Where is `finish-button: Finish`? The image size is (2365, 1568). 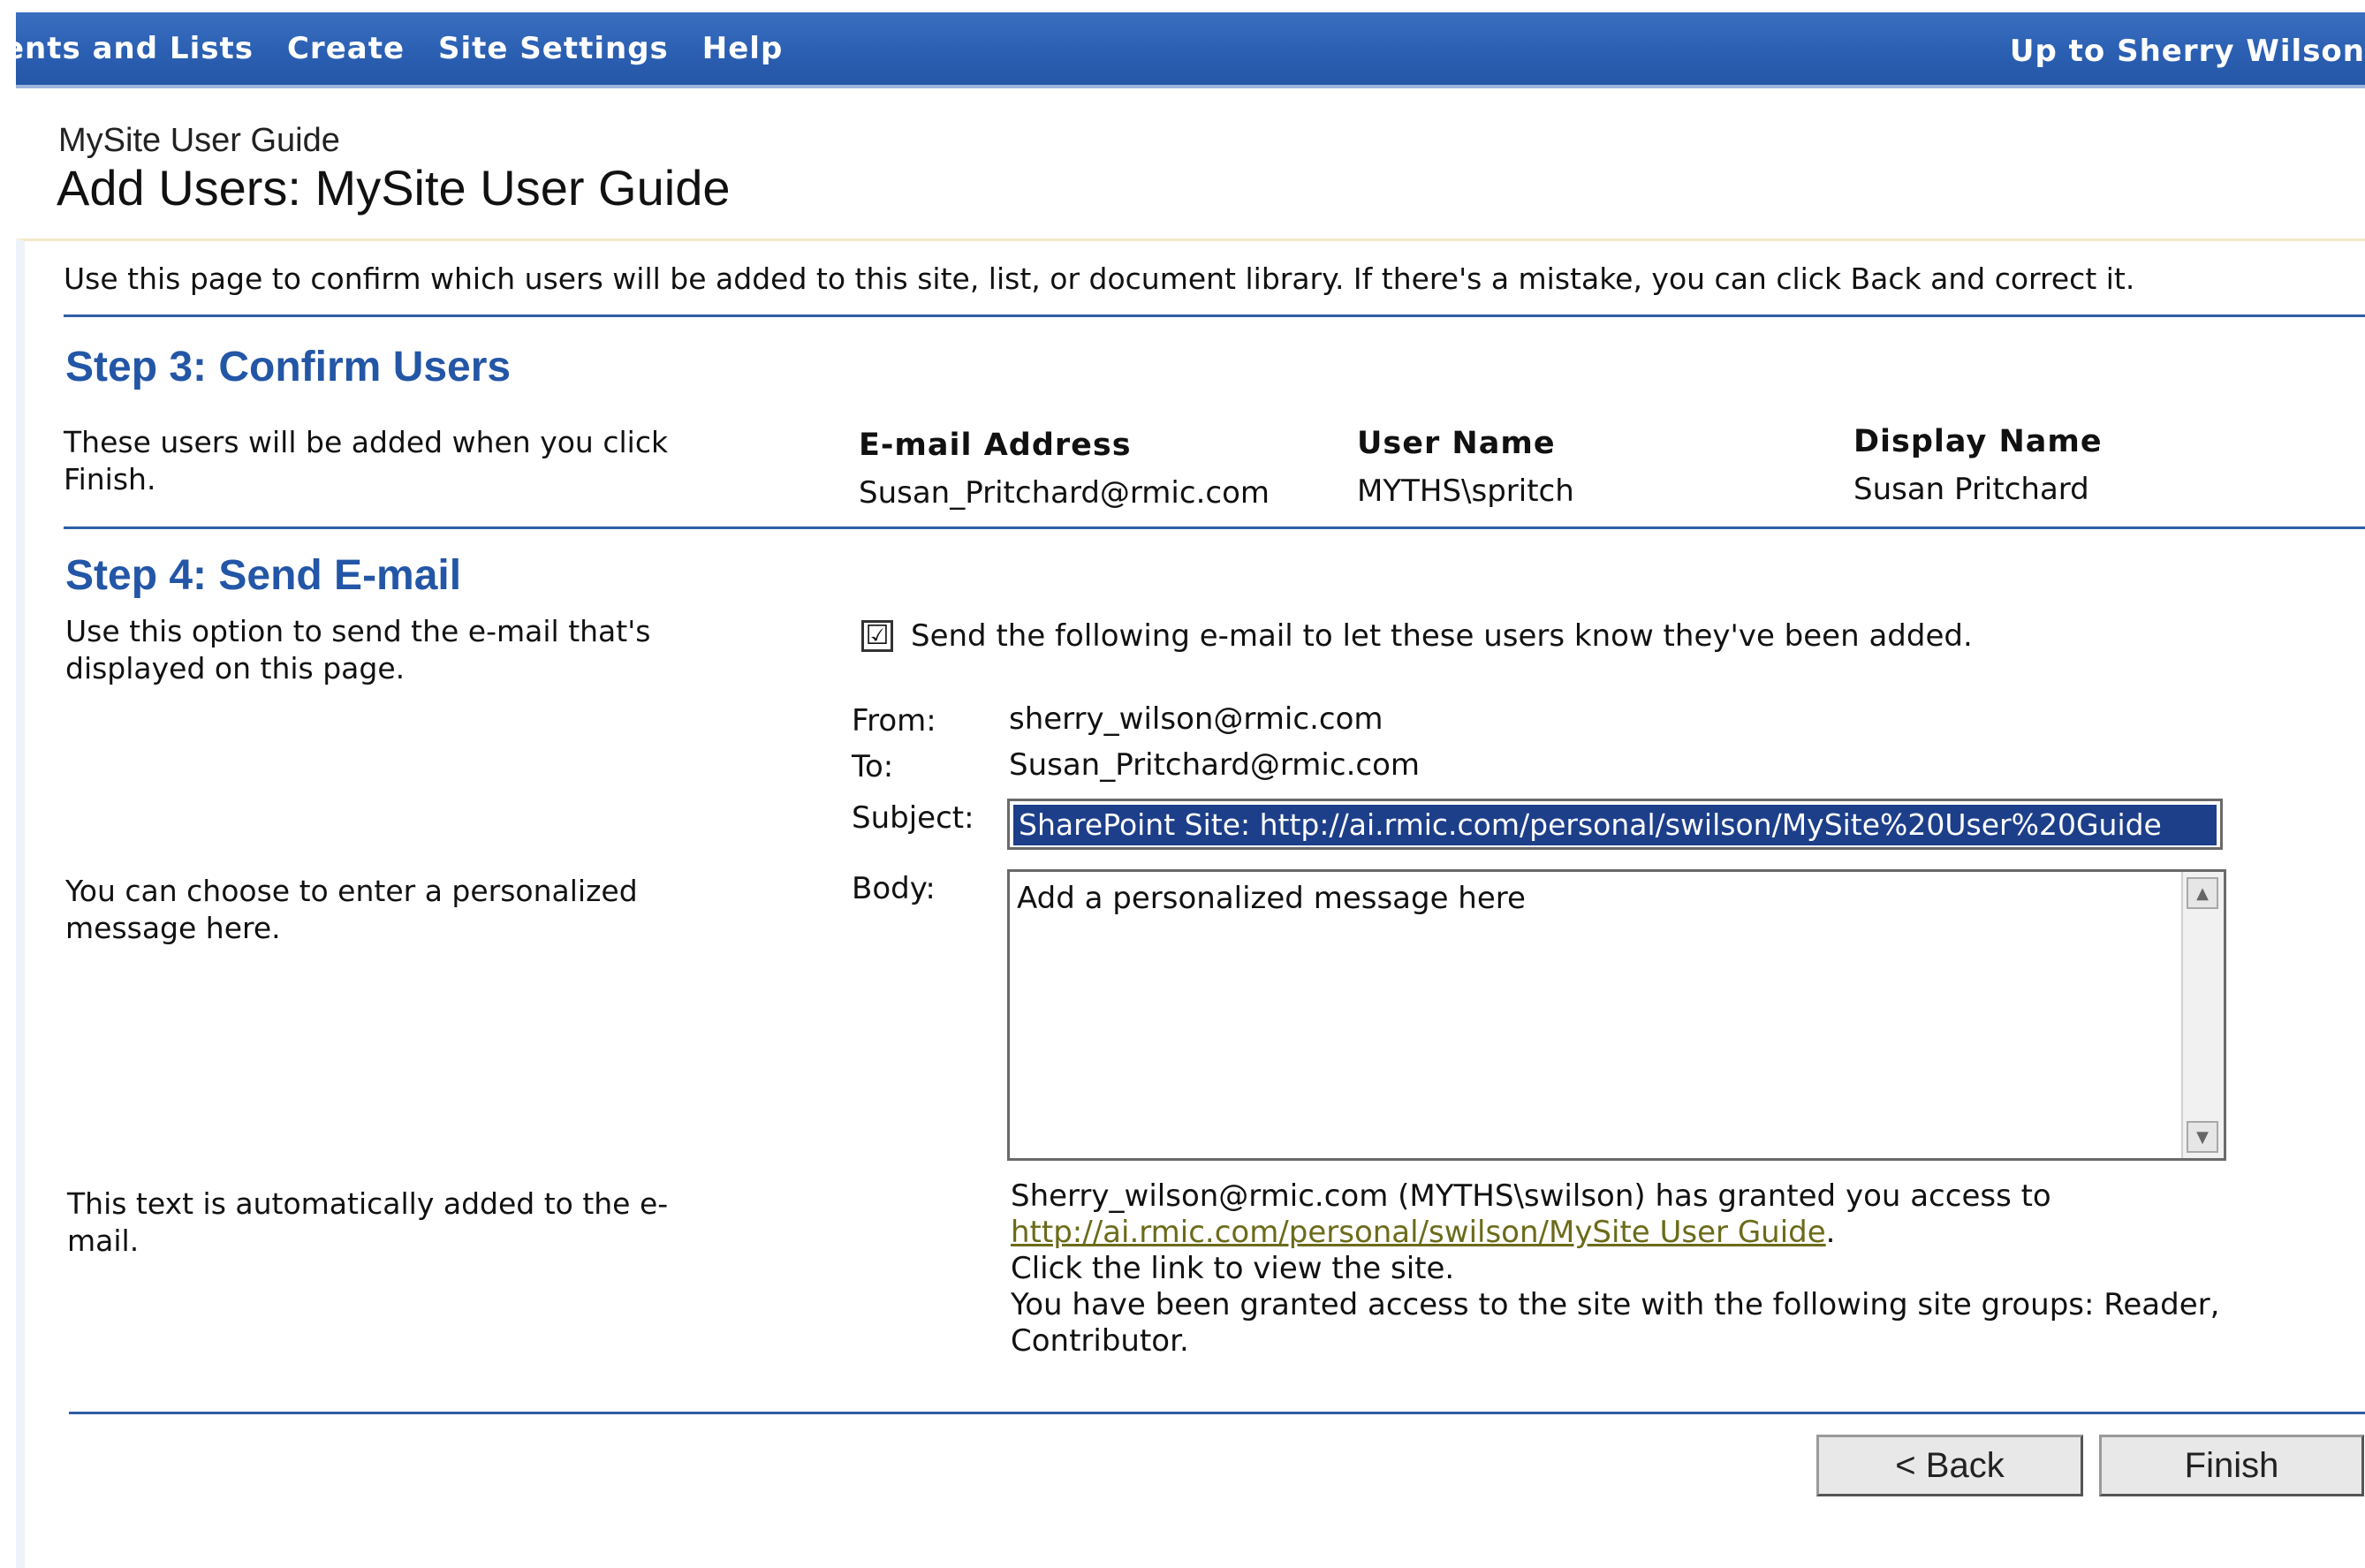 finish-button: Finish is located at coordinates (2231, 1465).